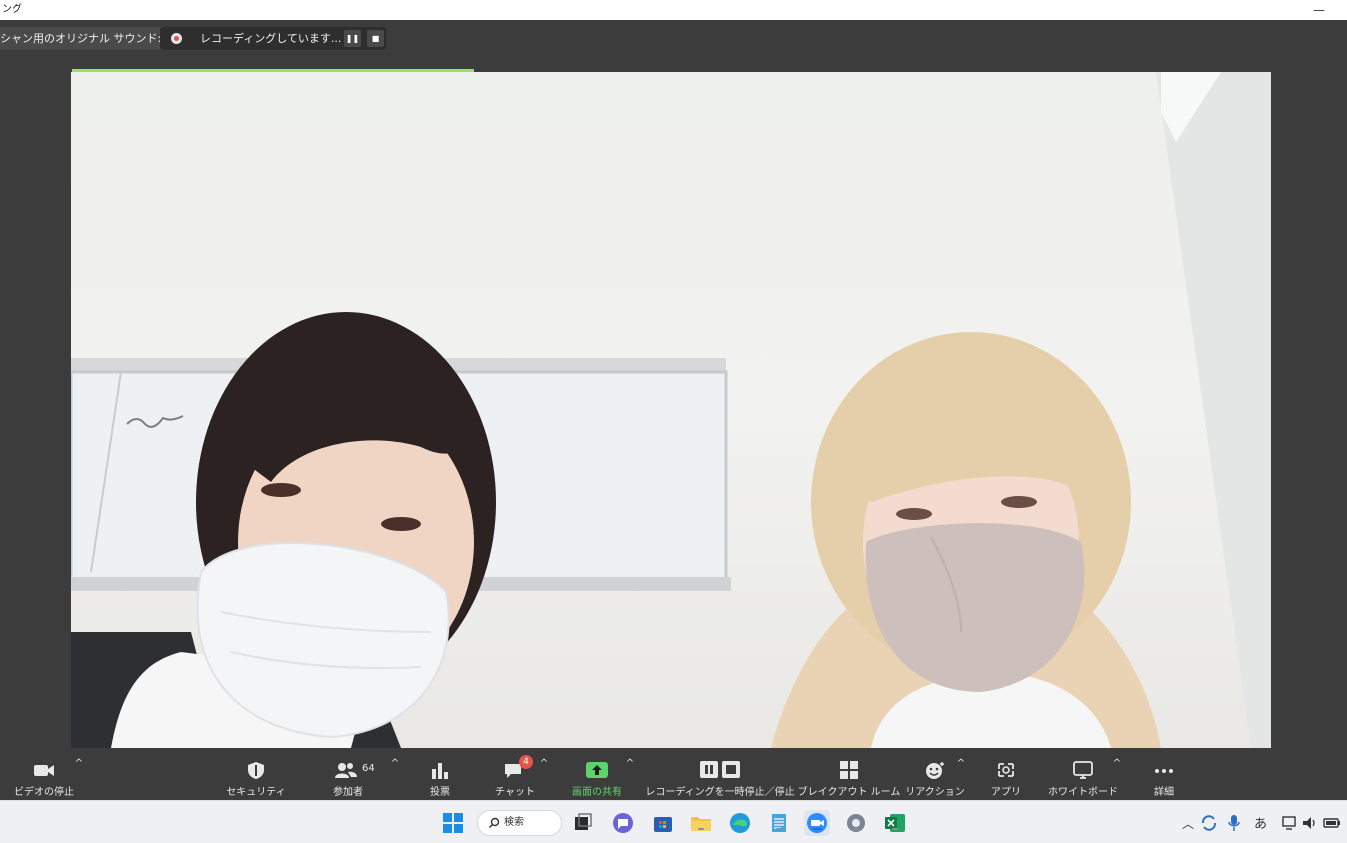 This screenshot has height=843, width=1347. Describe the element at coordinates (1164, 792) in the screenshot. I see `more-label: 詳細` at that location.